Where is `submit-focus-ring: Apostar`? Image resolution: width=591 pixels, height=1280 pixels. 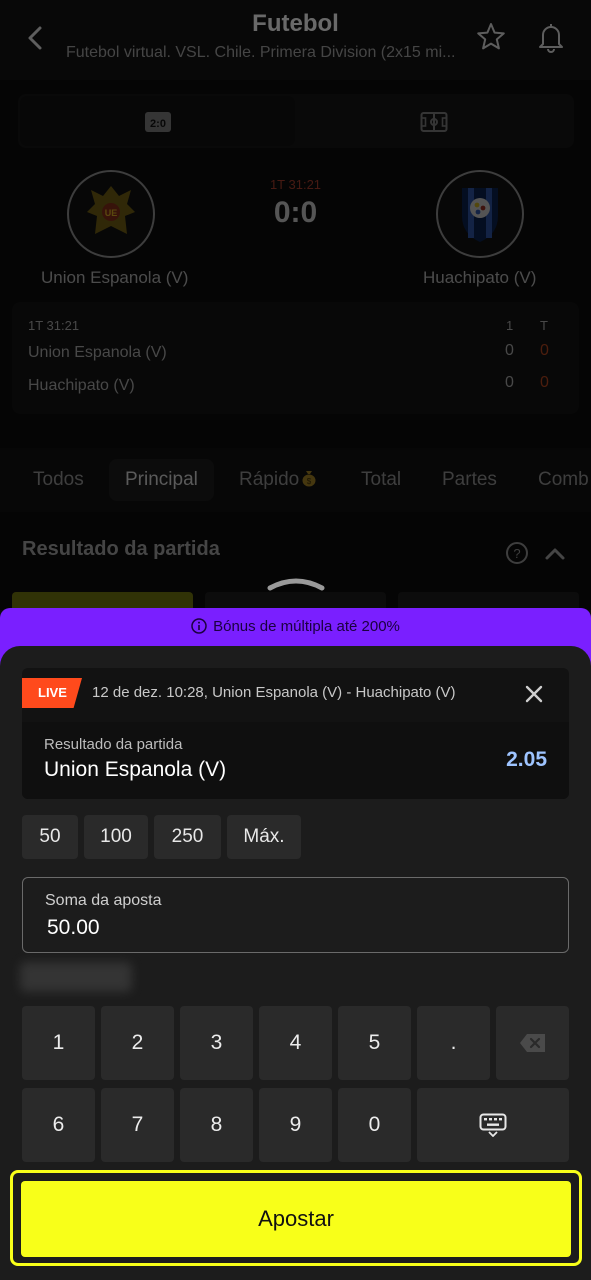 submit-focus-ring: Apostar is located at coordinates (296, 1218).